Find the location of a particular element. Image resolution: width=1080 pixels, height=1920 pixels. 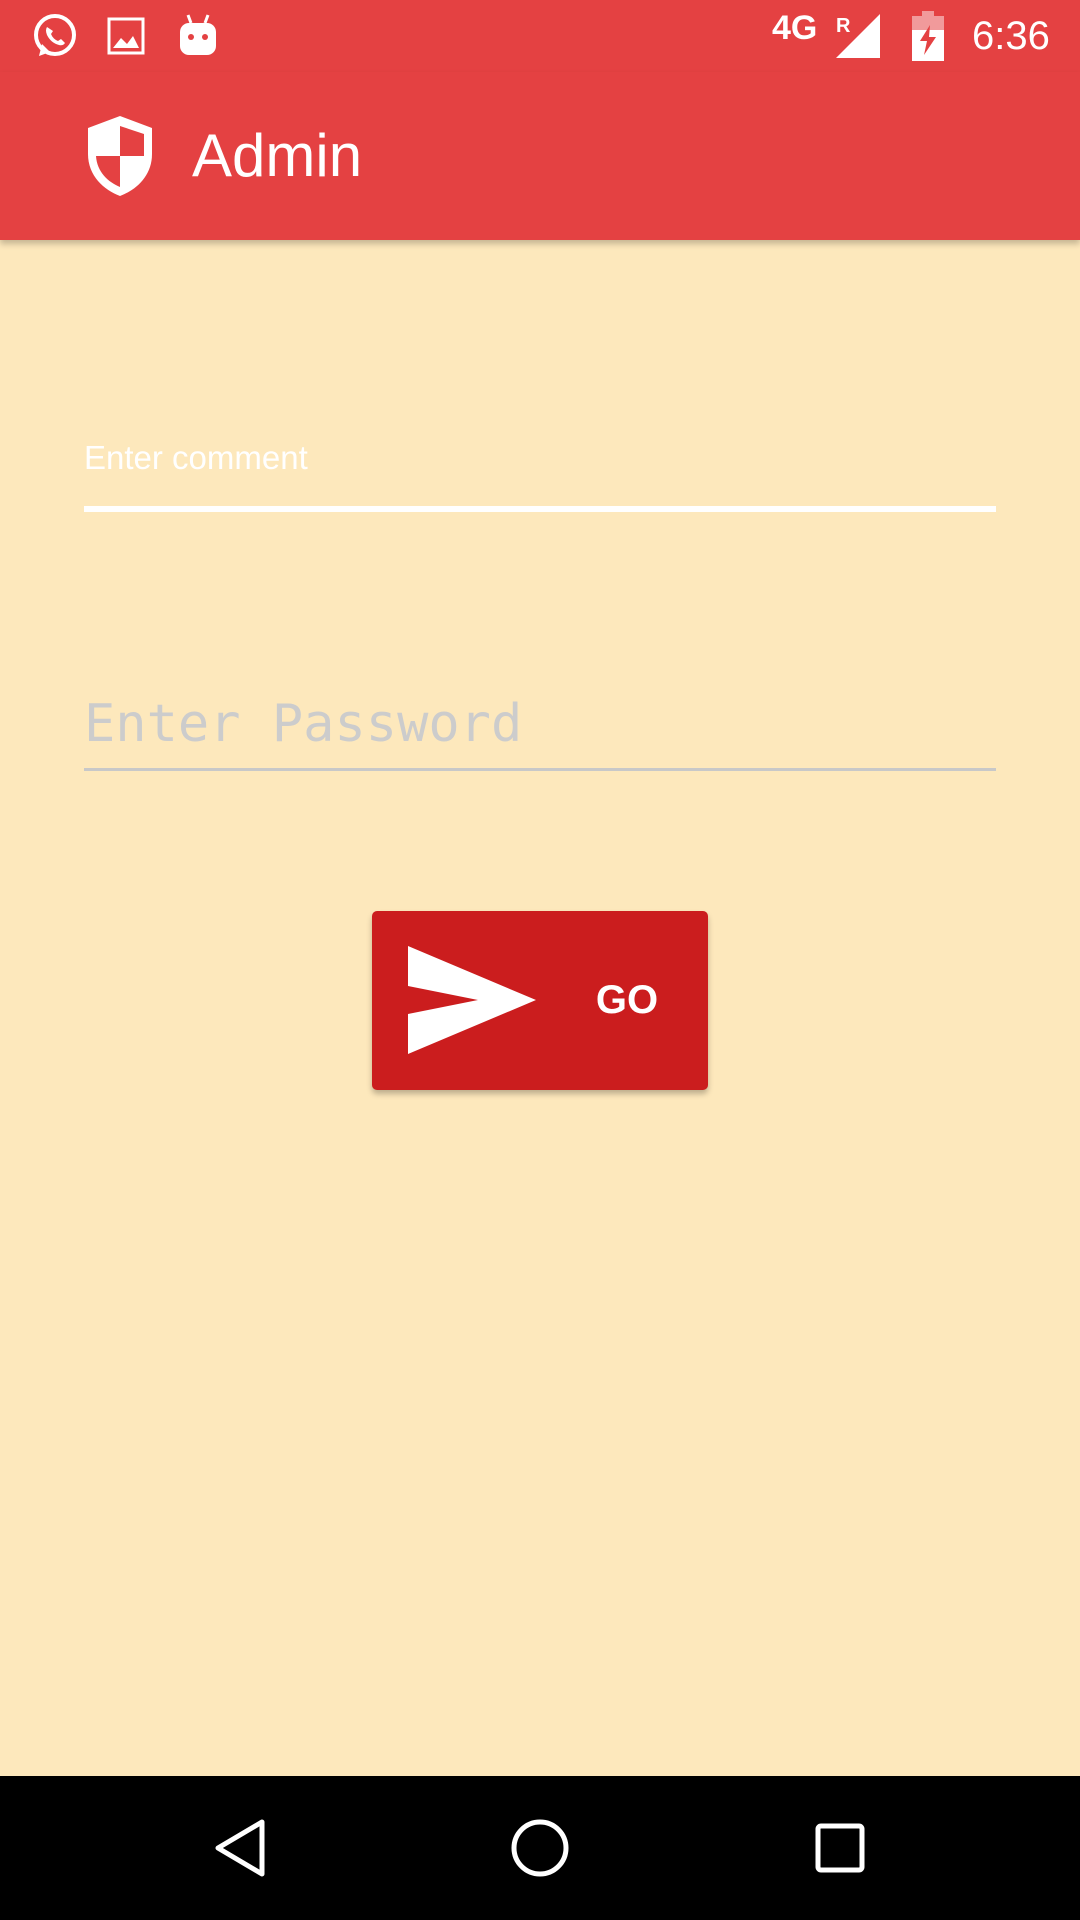

shield-icon is located at coordinates (120, 156).